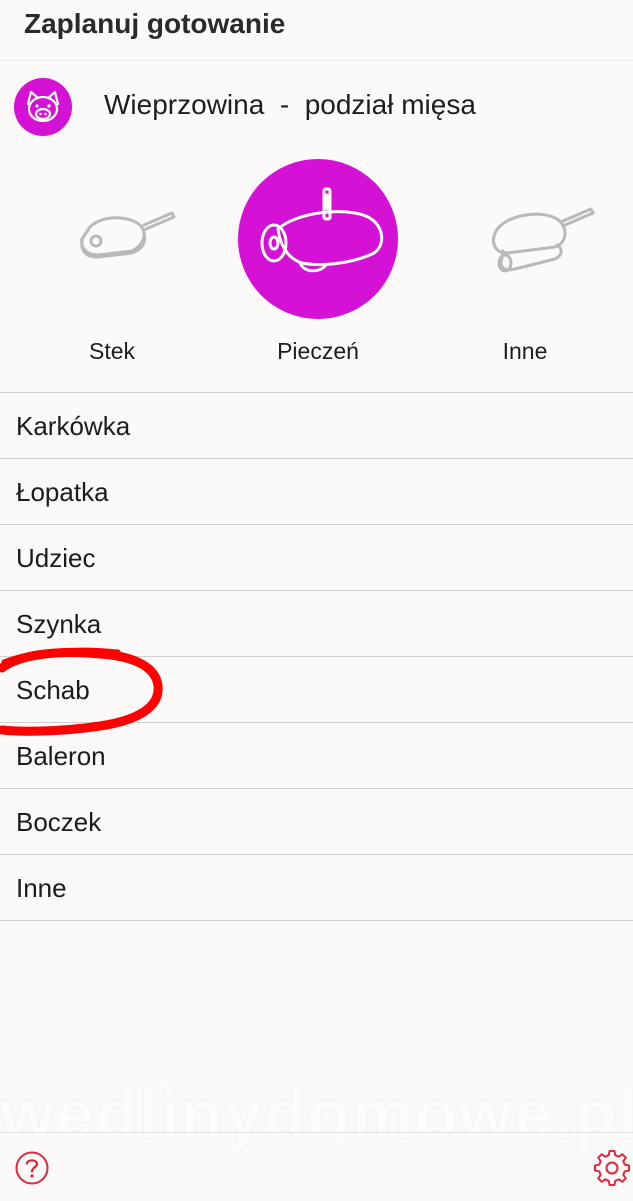  Describe the element at coordinates (316, 557) in the screenshot. I see `list-item-udziec: Udziec` at that location.